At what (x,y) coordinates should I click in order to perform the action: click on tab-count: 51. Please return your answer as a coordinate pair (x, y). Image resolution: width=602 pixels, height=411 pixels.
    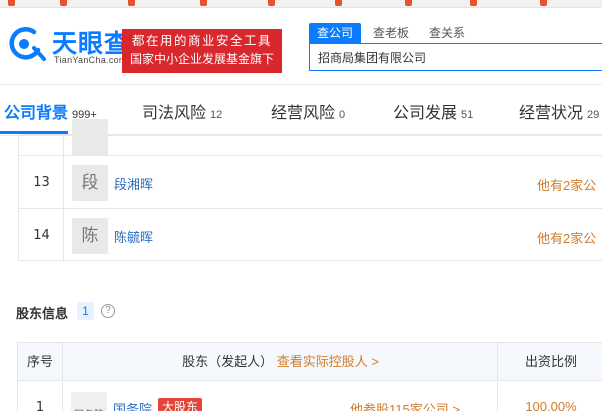
    Looking at the image, I should click on (467, 115).